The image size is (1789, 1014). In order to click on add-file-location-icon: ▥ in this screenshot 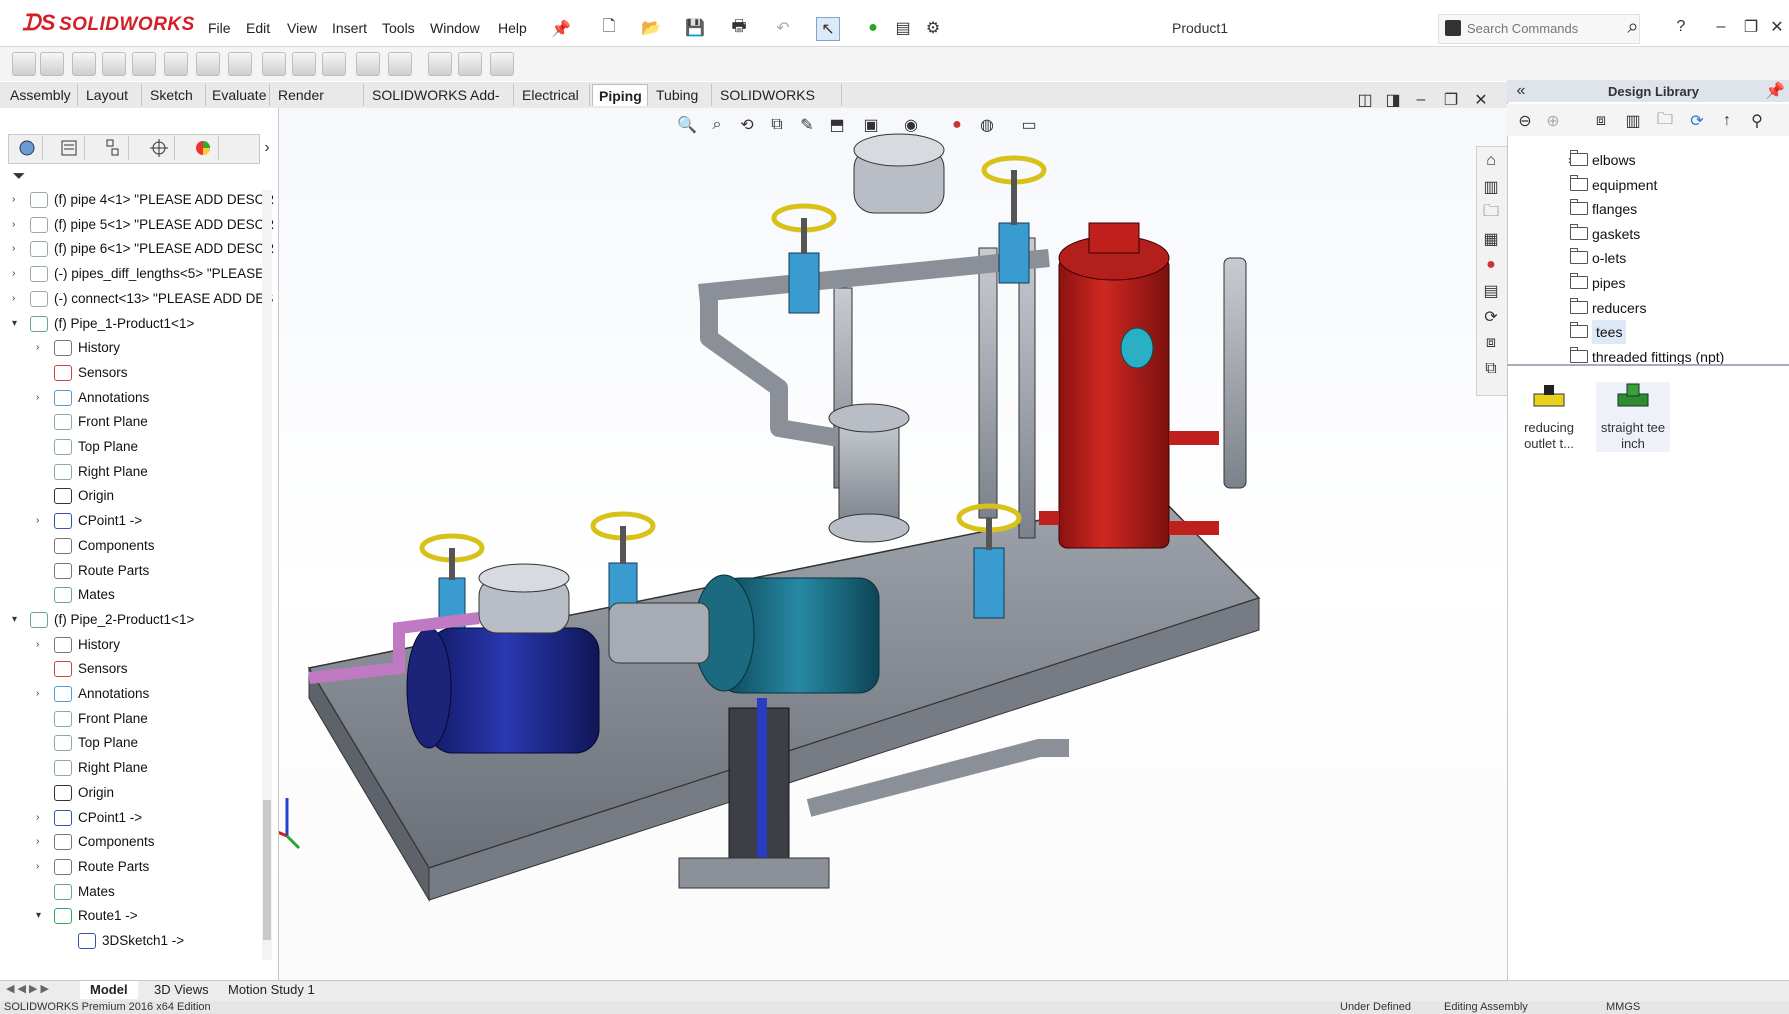, I will do `click(1633, 121)`.